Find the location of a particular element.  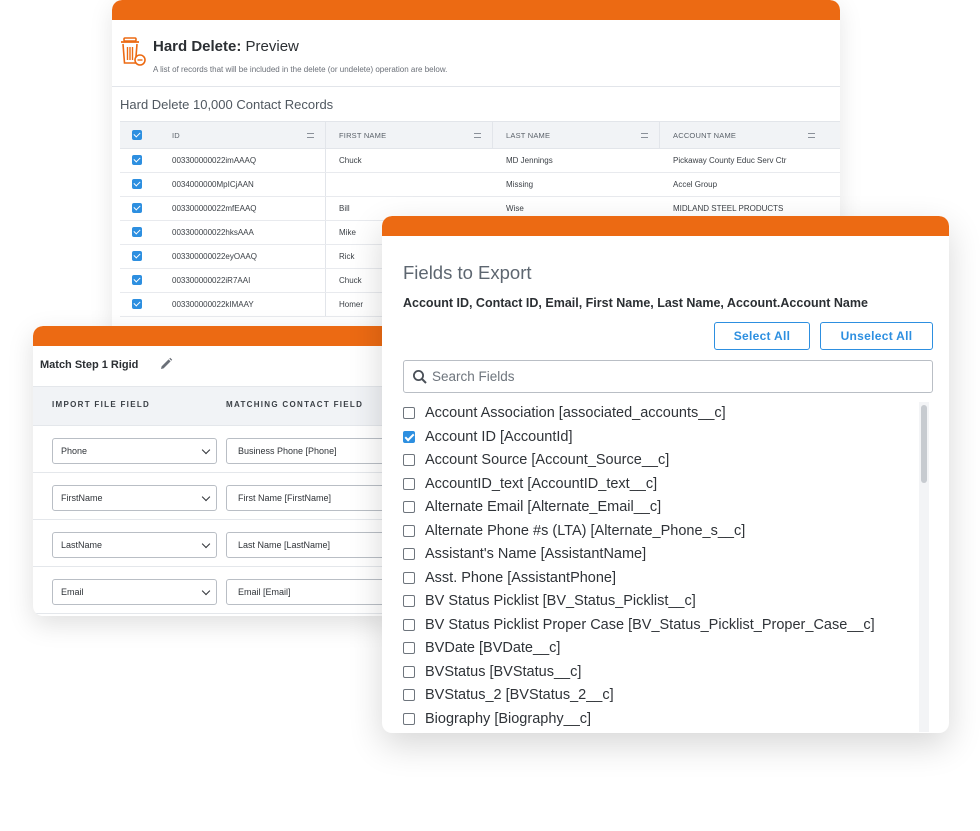

cell-first-name: Homer is located at coordinates (351, 304).